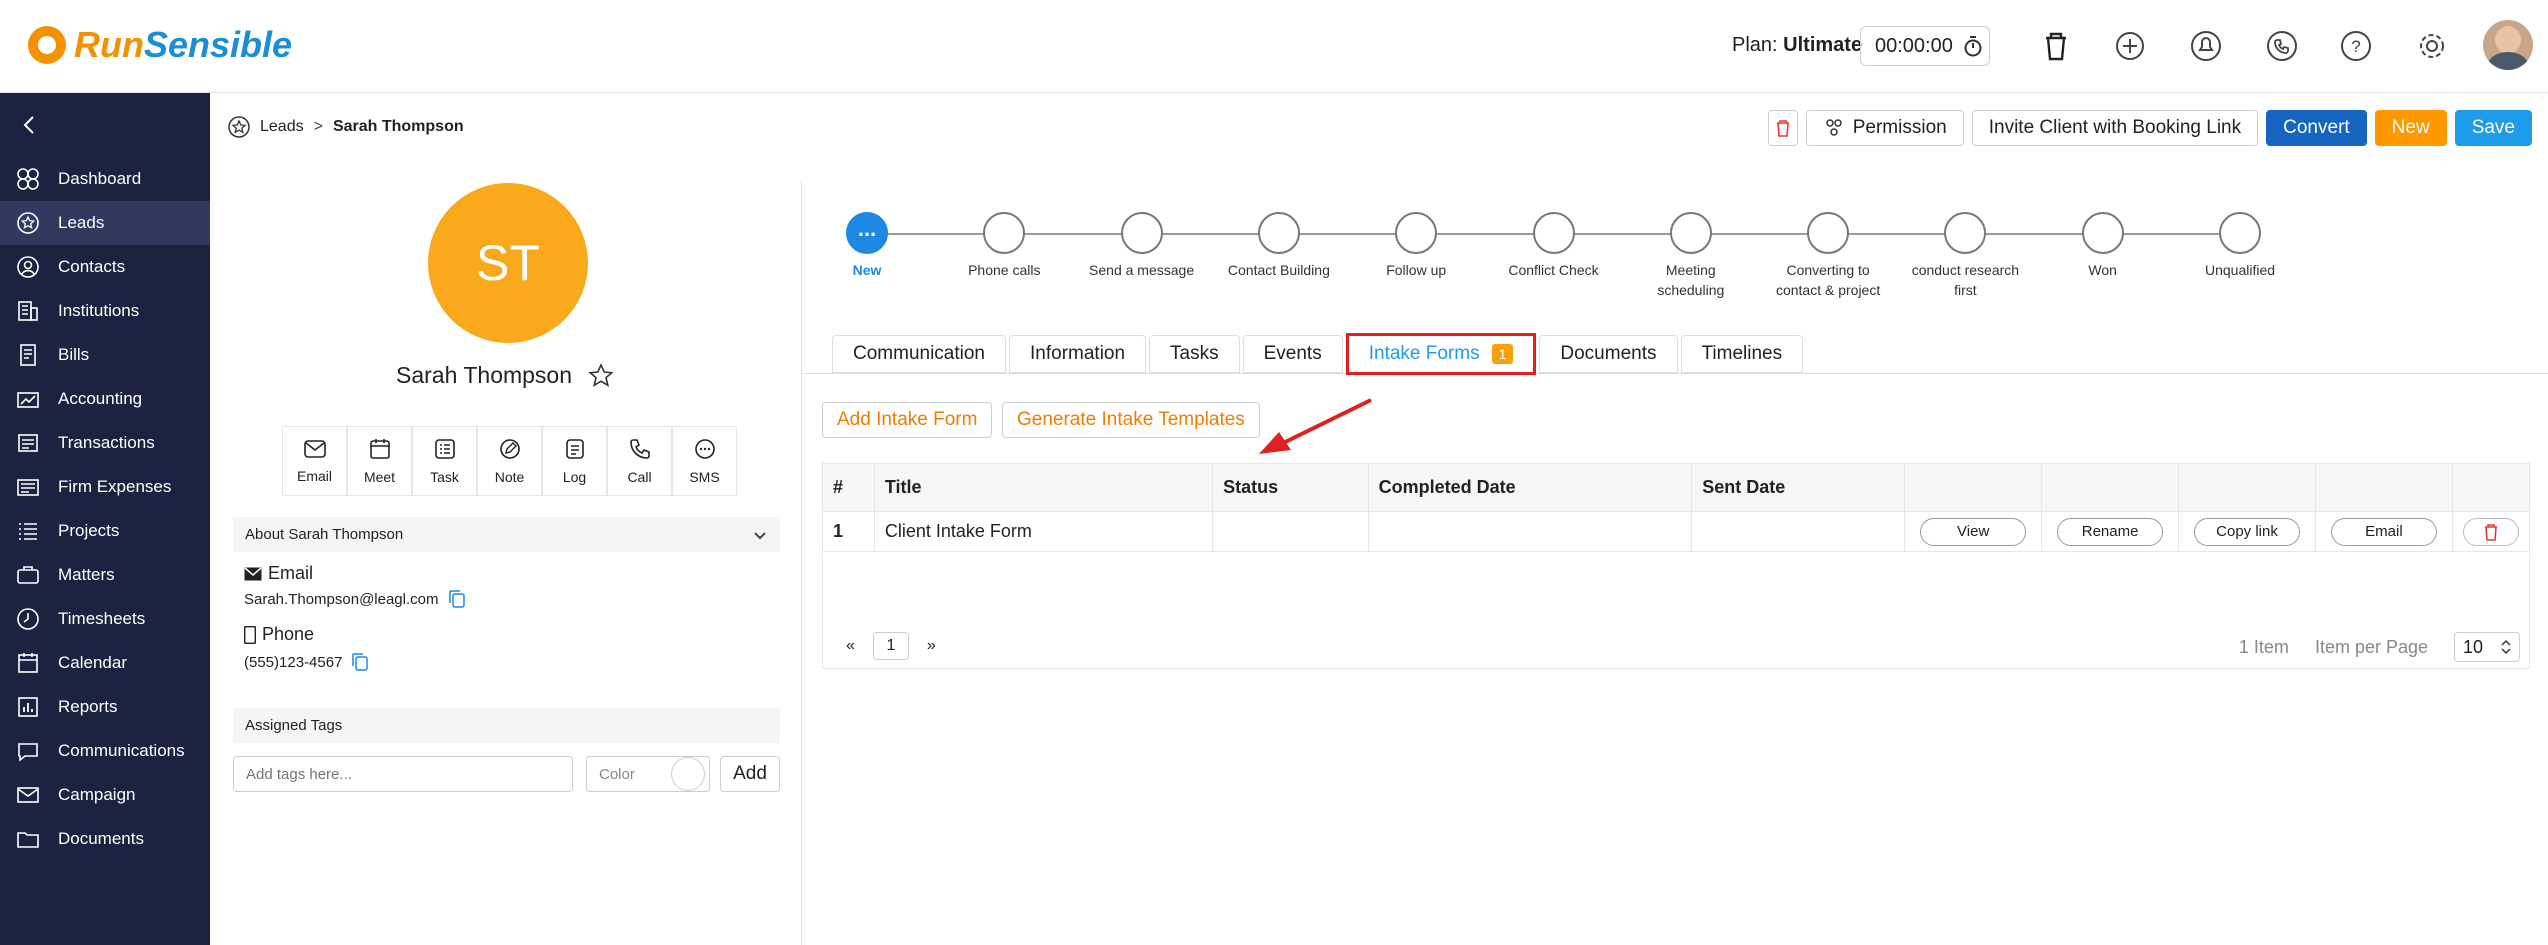 The height and width of the screenshot is (945, 2548). What do you see at coordinates (1965, 256) in the screenshot?
I see `stage-item: conduct research first` at bounding box center [1965, 256].